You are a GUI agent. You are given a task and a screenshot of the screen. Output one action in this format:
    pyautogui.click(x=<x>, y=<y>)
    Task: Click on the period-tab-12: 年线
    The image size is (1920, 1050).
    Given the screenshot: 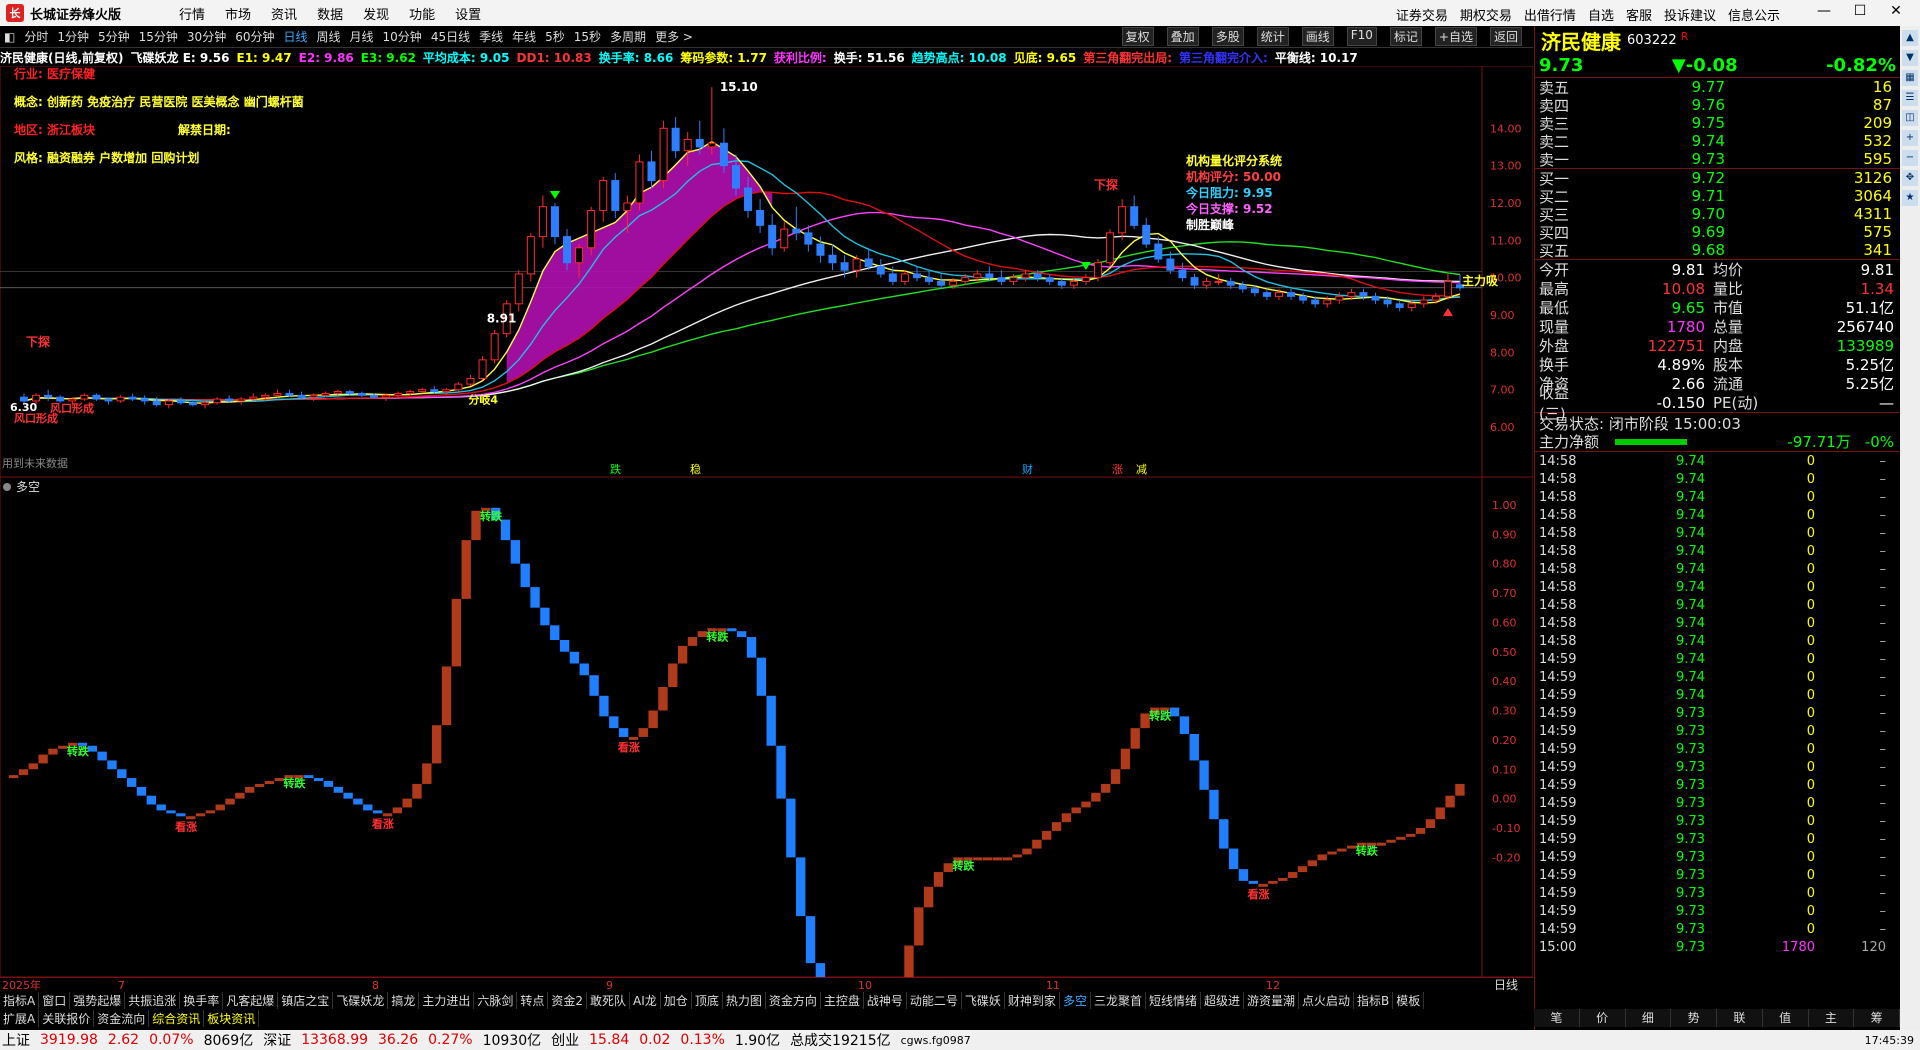 What is the action you would take?
    pyautogui.click(x=524, y=36)
    